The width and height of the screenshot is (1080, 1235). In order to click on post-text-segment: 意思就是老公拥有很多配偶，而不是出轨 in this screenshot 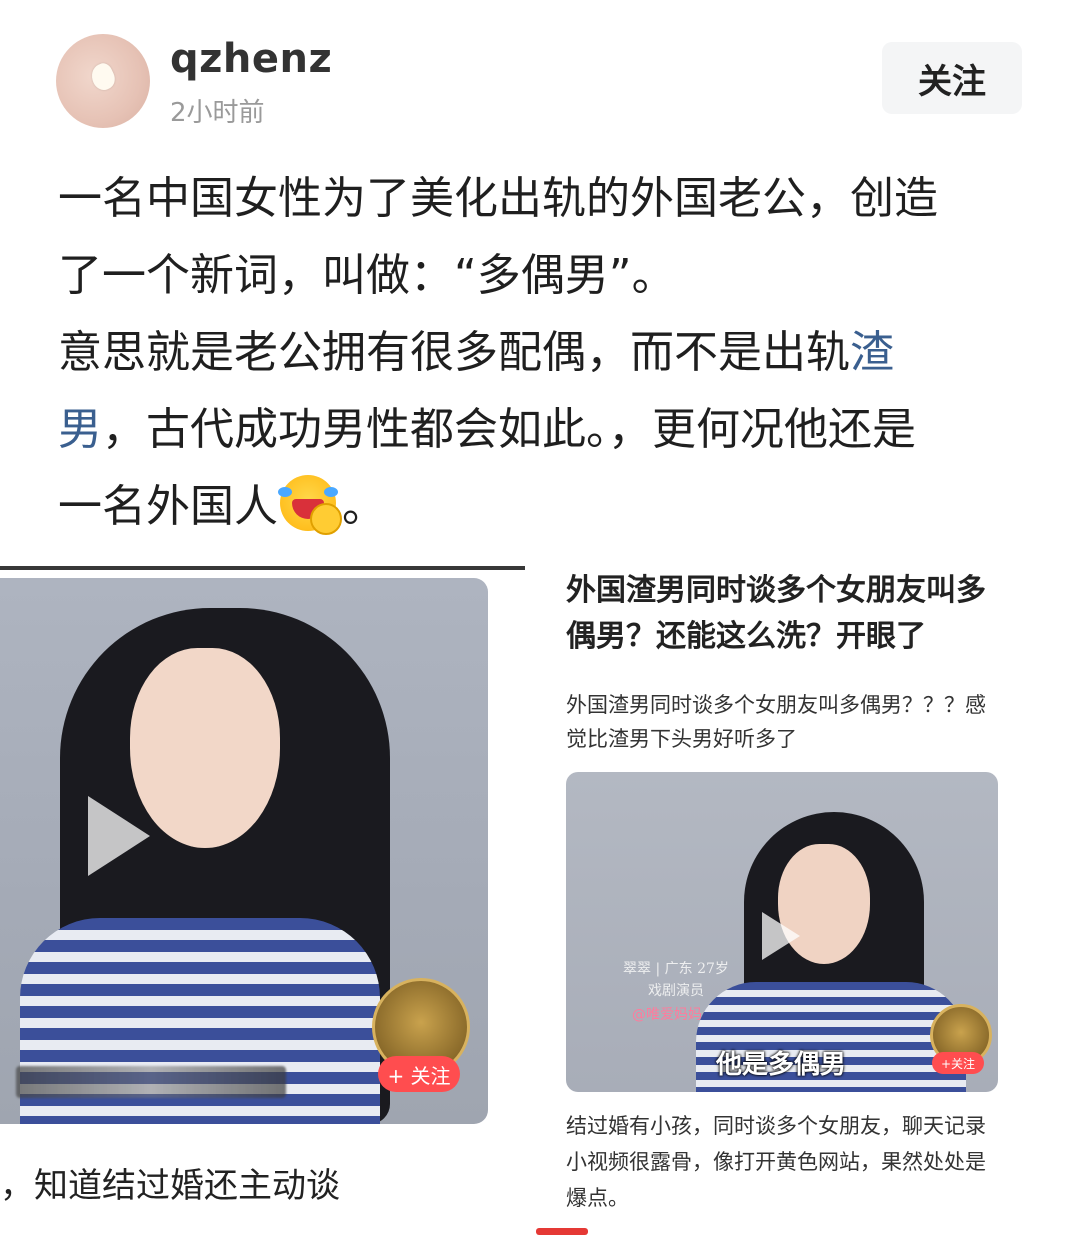, I will do `click(454, 352)`.